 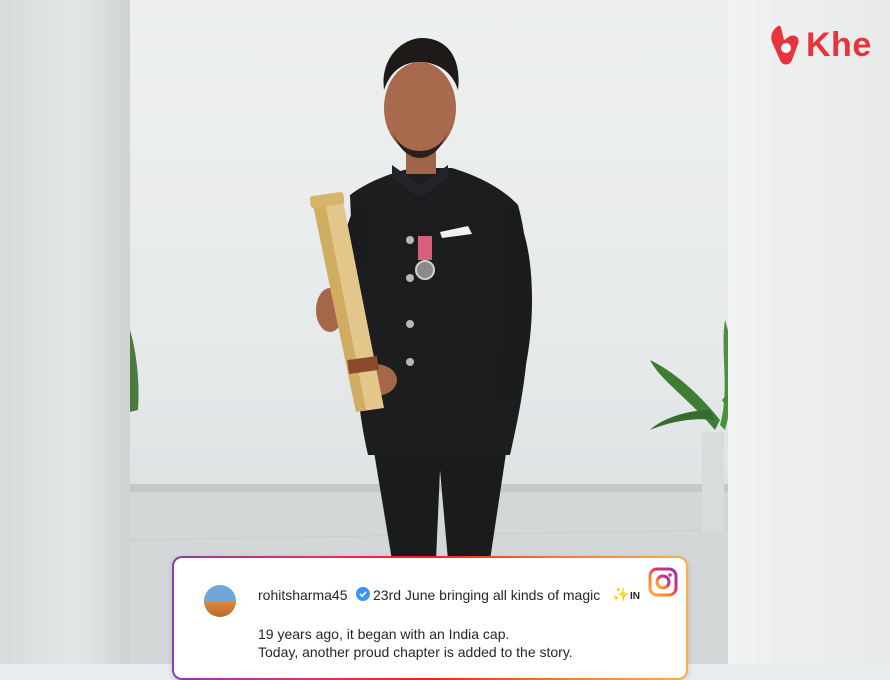 What do you see at coordinates (65, 332) in the screenshot?
I see `left-background-panel` at bounding box center [65, 332].